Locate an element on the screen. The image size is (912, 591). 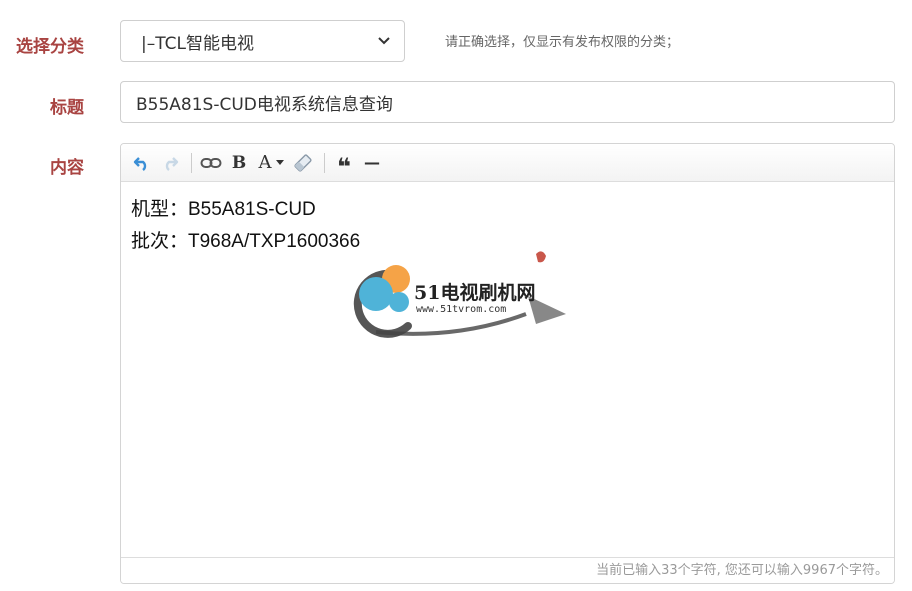
link-icon is located at coordinates (211, 163).